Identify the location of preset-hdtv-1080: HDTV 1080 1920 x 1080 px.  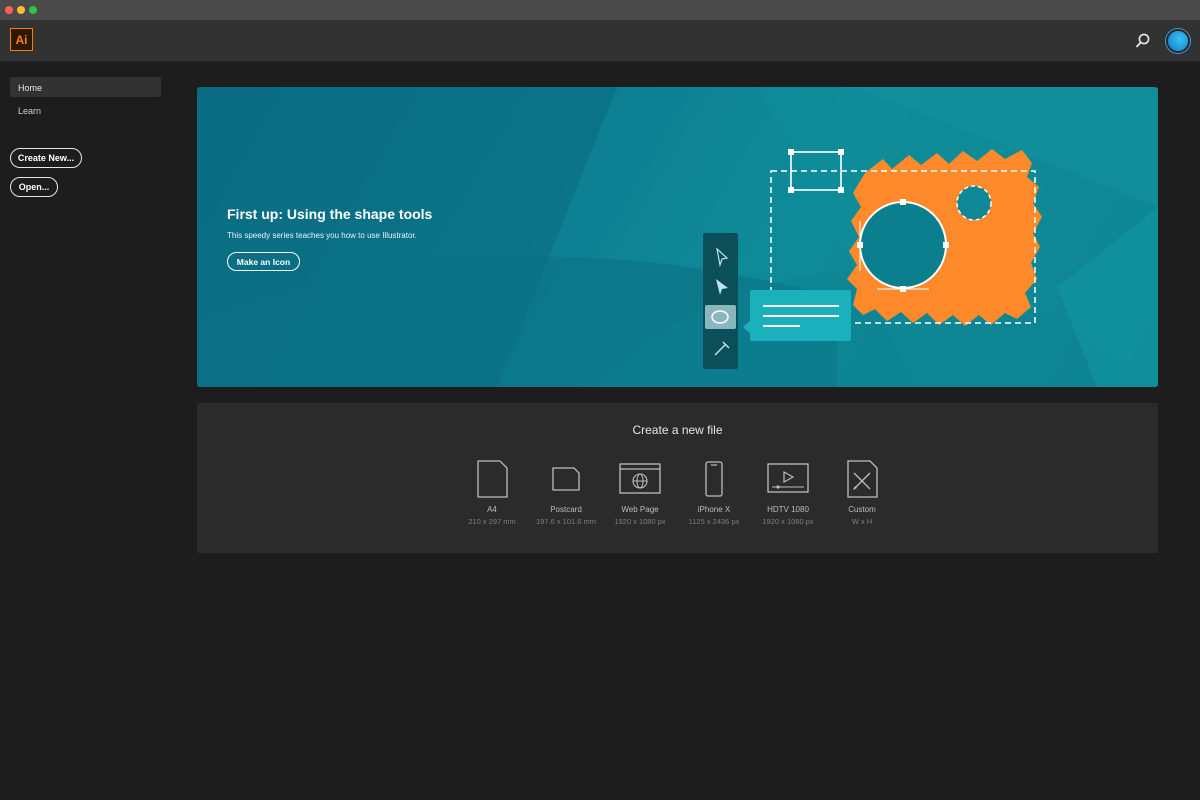
(788, 492).